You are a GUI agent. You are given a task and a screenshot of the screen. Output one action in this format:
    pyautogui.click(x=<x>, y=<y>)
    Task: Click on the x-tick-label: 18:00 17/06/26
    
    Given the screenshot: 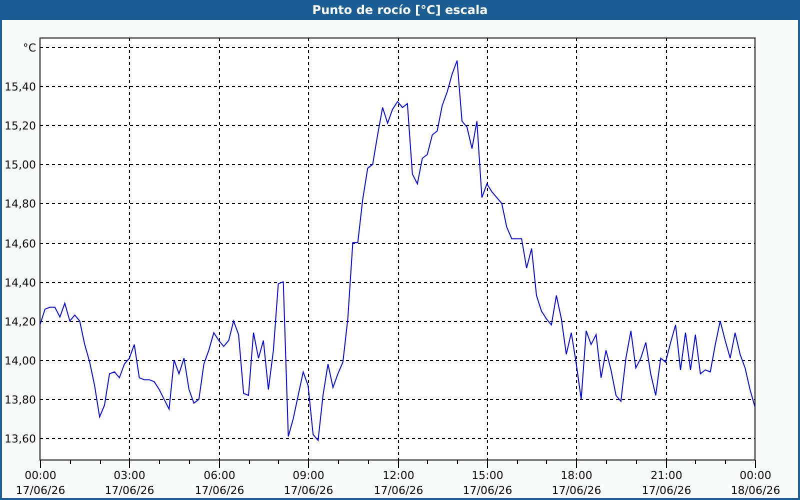 What is the action you would take?
    pyautogui.click(x=577, y=483)
    